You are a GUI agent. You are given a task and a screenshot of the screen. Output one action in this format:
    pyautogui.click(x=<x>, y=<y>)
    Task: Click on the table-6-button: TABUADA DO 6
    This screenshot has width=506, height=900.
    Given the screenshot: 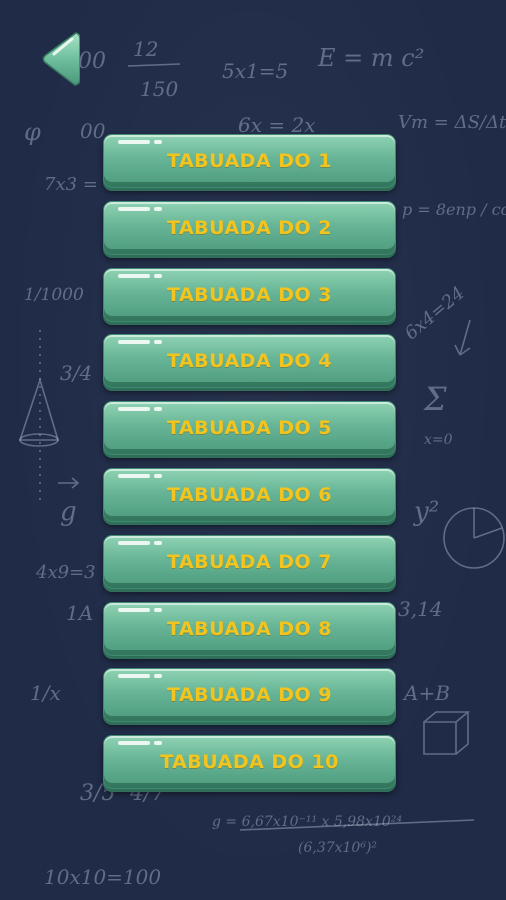 What is the action you would take?
    pyautogui.click(x=249, y=494)
    